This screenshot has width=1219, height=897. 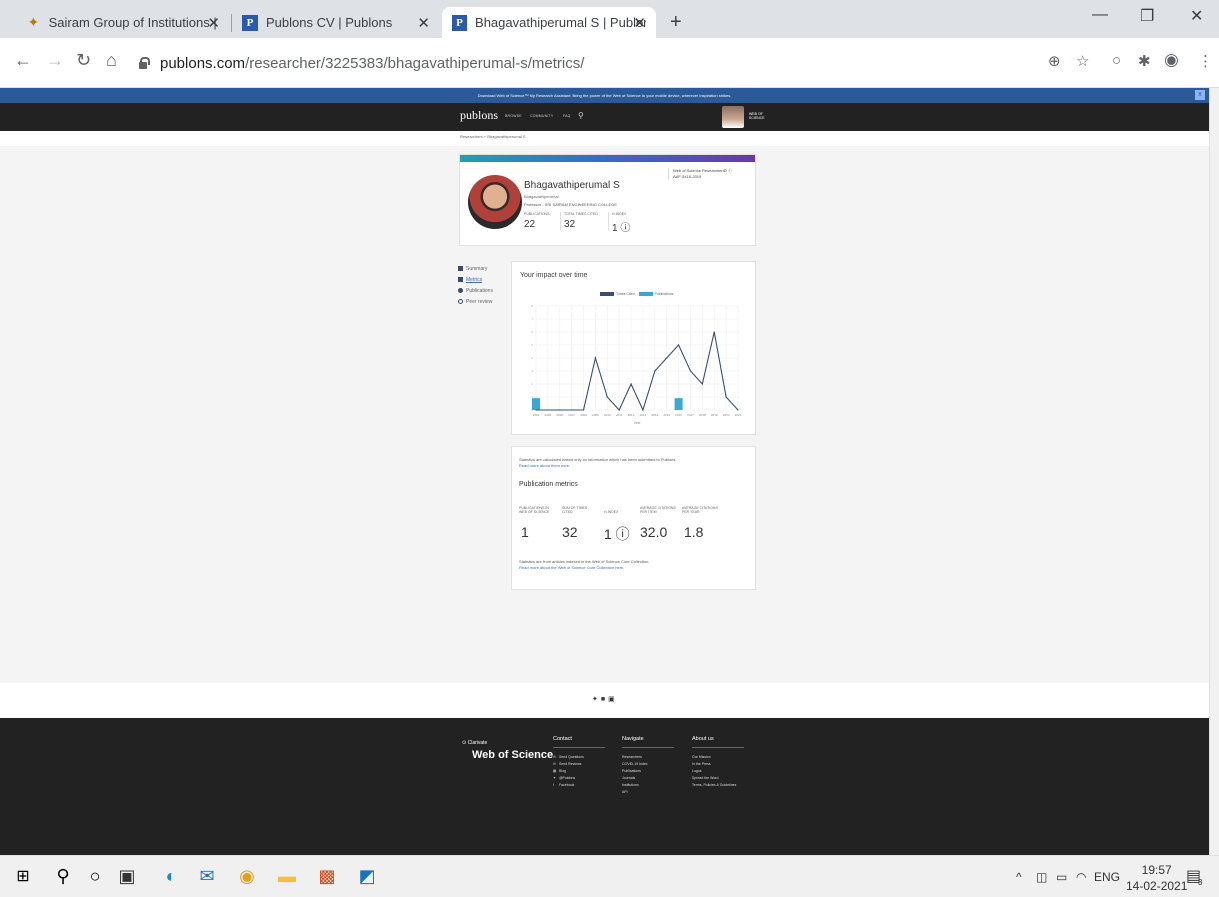 I want to click on footer-link: Researchers, so click(x=648, y=757).